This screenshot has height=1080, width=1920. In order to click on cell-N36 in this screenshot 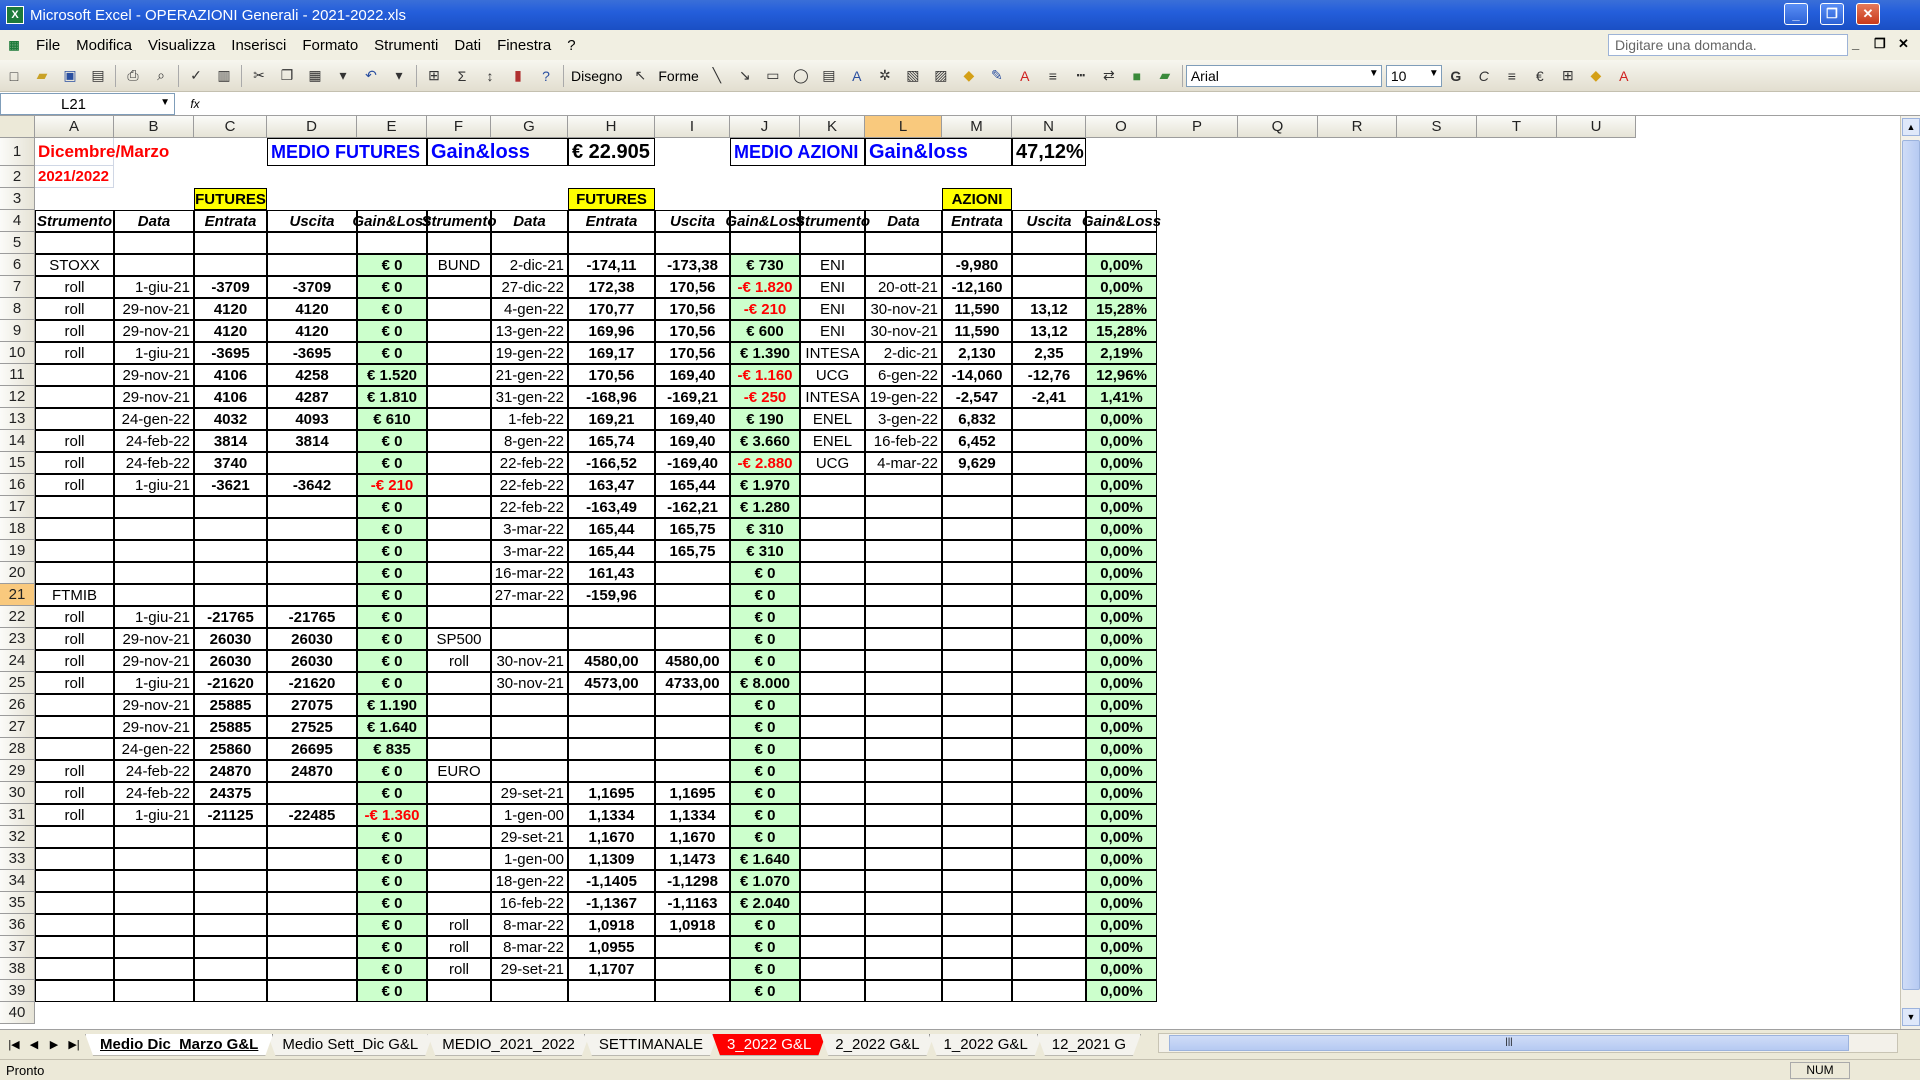, I will do `click(1049, 925)`.